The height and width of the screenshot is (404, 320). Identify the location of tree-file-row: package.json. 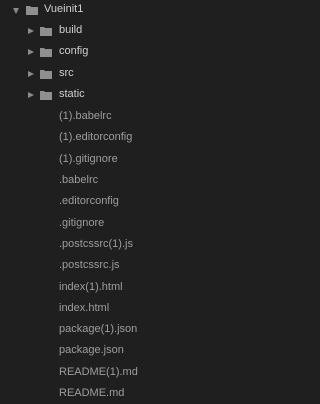
(131, 350).